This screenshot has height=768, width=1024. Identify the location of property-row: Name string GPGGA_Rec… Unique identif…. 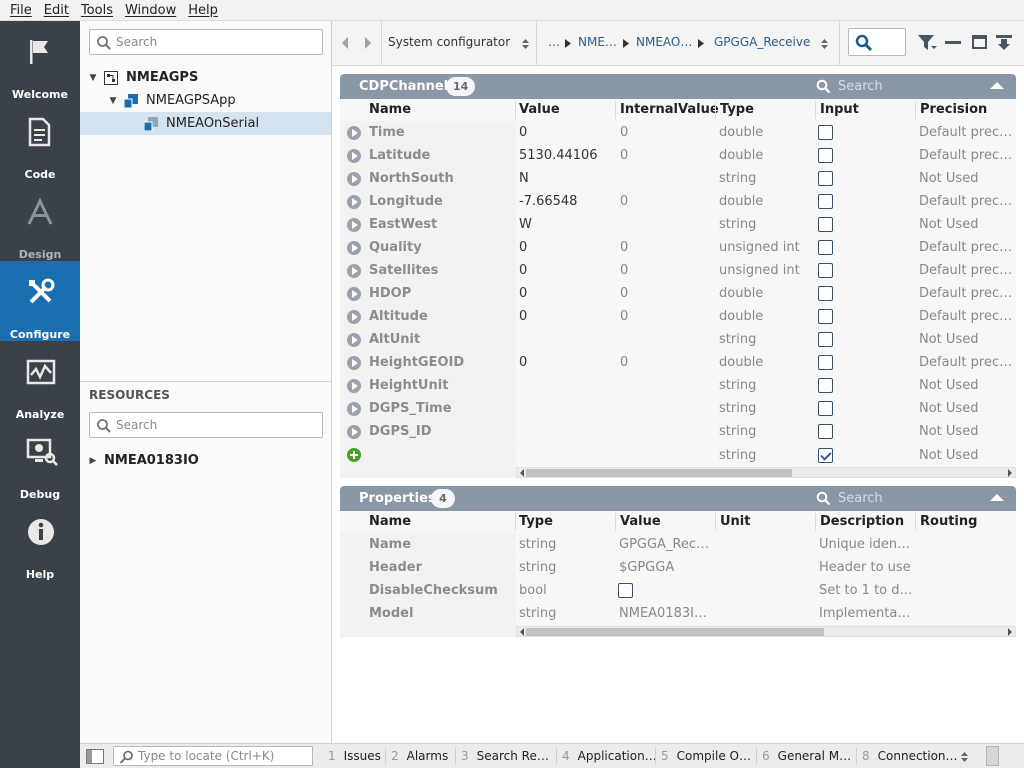
(678, 544).